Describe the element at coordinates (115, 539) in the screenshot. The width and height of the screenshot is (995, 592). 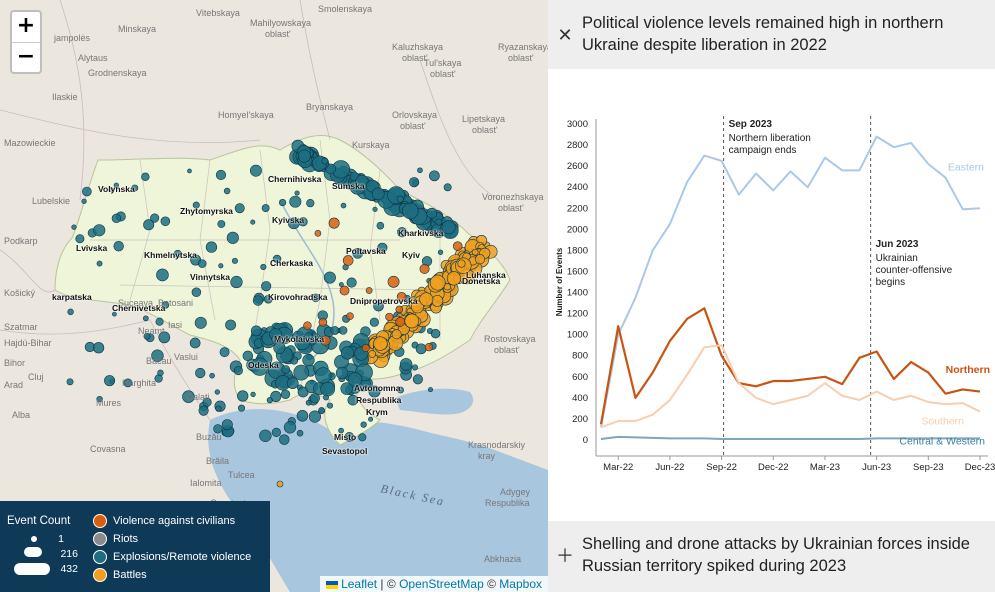
I see `legend-item-riots: Riots` at that location.